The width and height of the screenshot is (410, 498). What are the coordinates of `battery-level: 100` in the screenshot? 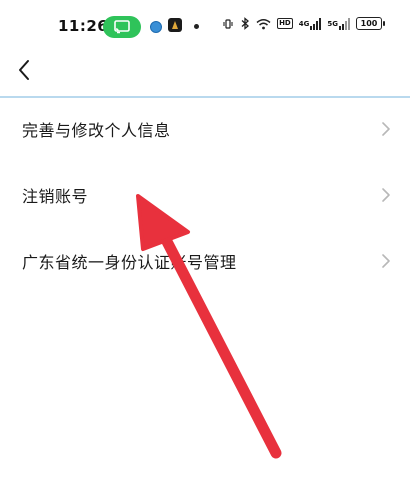 It's located at (369, 23).